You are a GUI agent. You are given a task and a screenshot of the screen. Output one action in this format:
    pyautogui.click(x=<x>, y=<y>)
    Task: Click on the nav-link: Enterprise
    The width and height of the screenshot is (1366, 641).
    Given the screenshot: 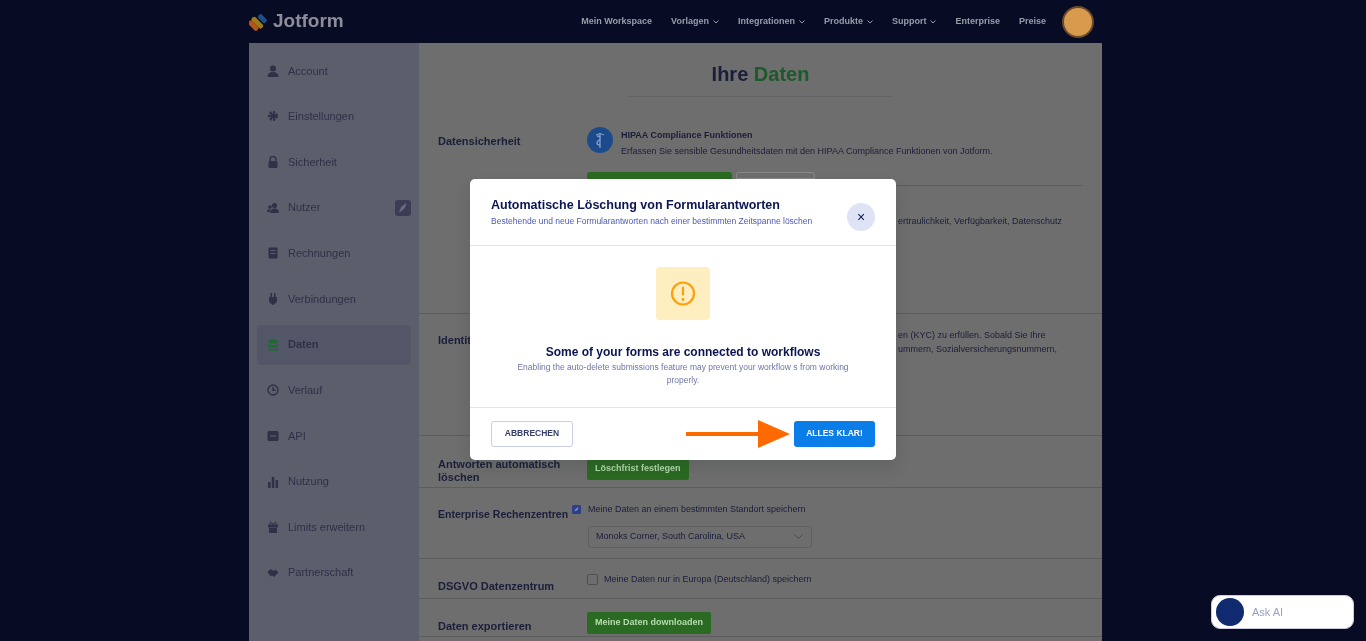 What is the action you would take?
    pyautogui.click(x=977, y=21)
    